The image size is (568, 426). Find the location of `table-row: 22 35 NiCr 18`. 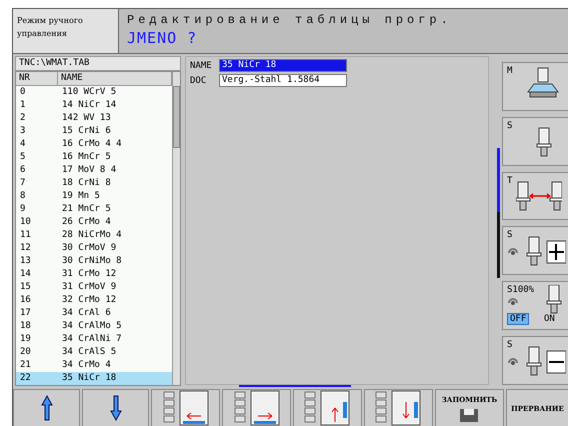

table-row: 22 35 NiCr 18 is located at coordinates (94, 378).